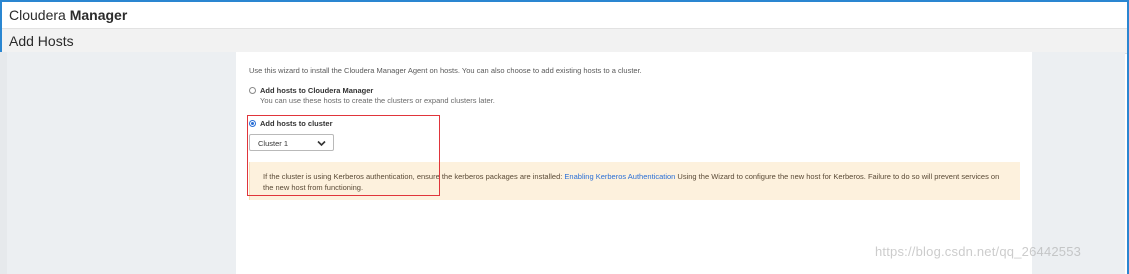 This screenshot has height=274, width=1129. I want to click on watermark: https://blog.csdn.net/qq_26442553, so click(978, 251).